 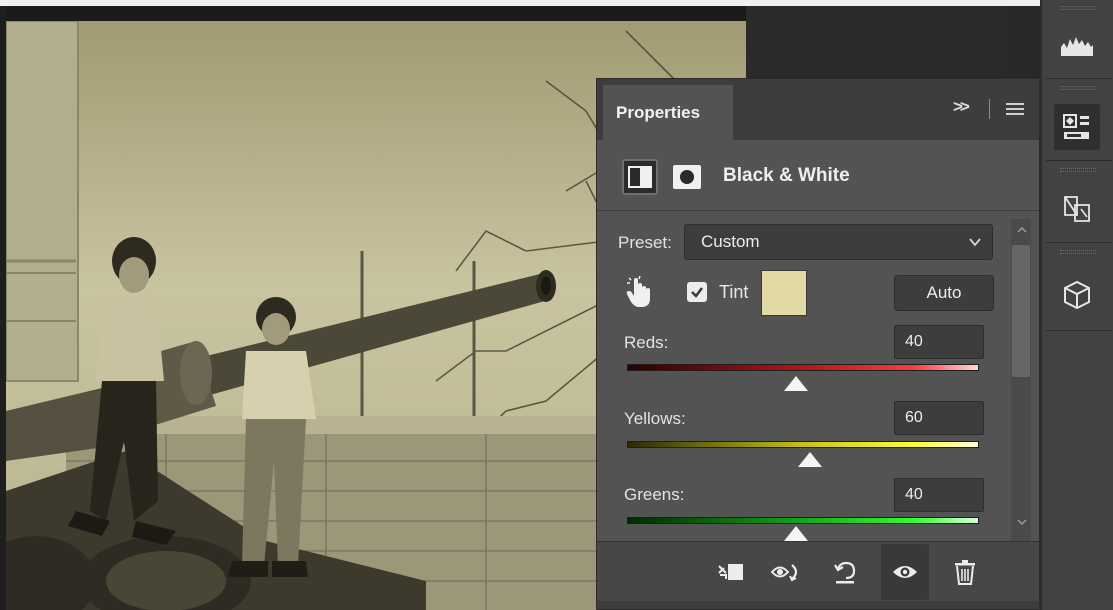 I want to click on histogram-button, so click(x=1077, y=45).